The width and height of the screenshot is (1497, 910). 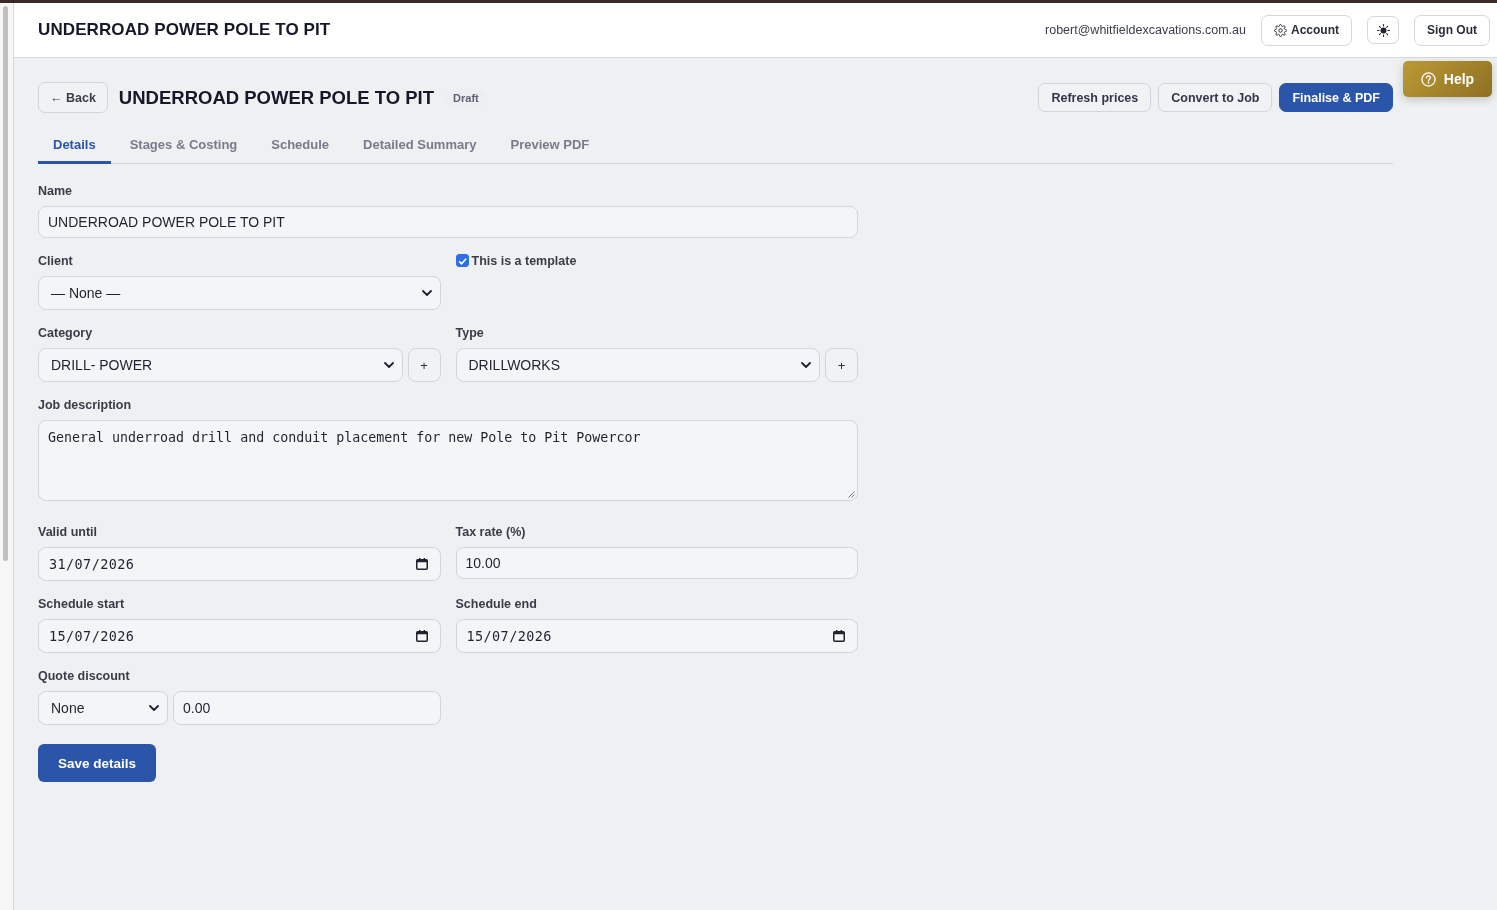 I want to click on sign-out-button: Sign Out, so click(x=1452, y=30).